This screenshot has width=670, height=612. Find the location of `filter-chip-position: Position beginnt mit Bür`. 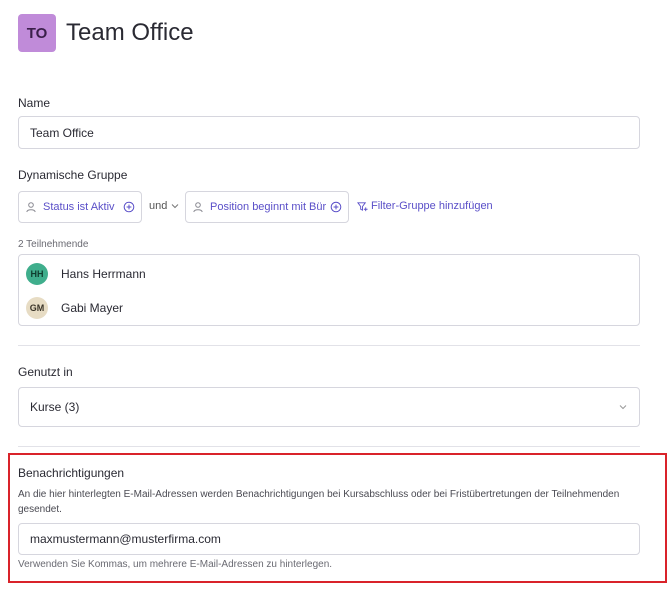

filter-chip-position: Position beginnt mit Bür is located at coordinates (267, 207).